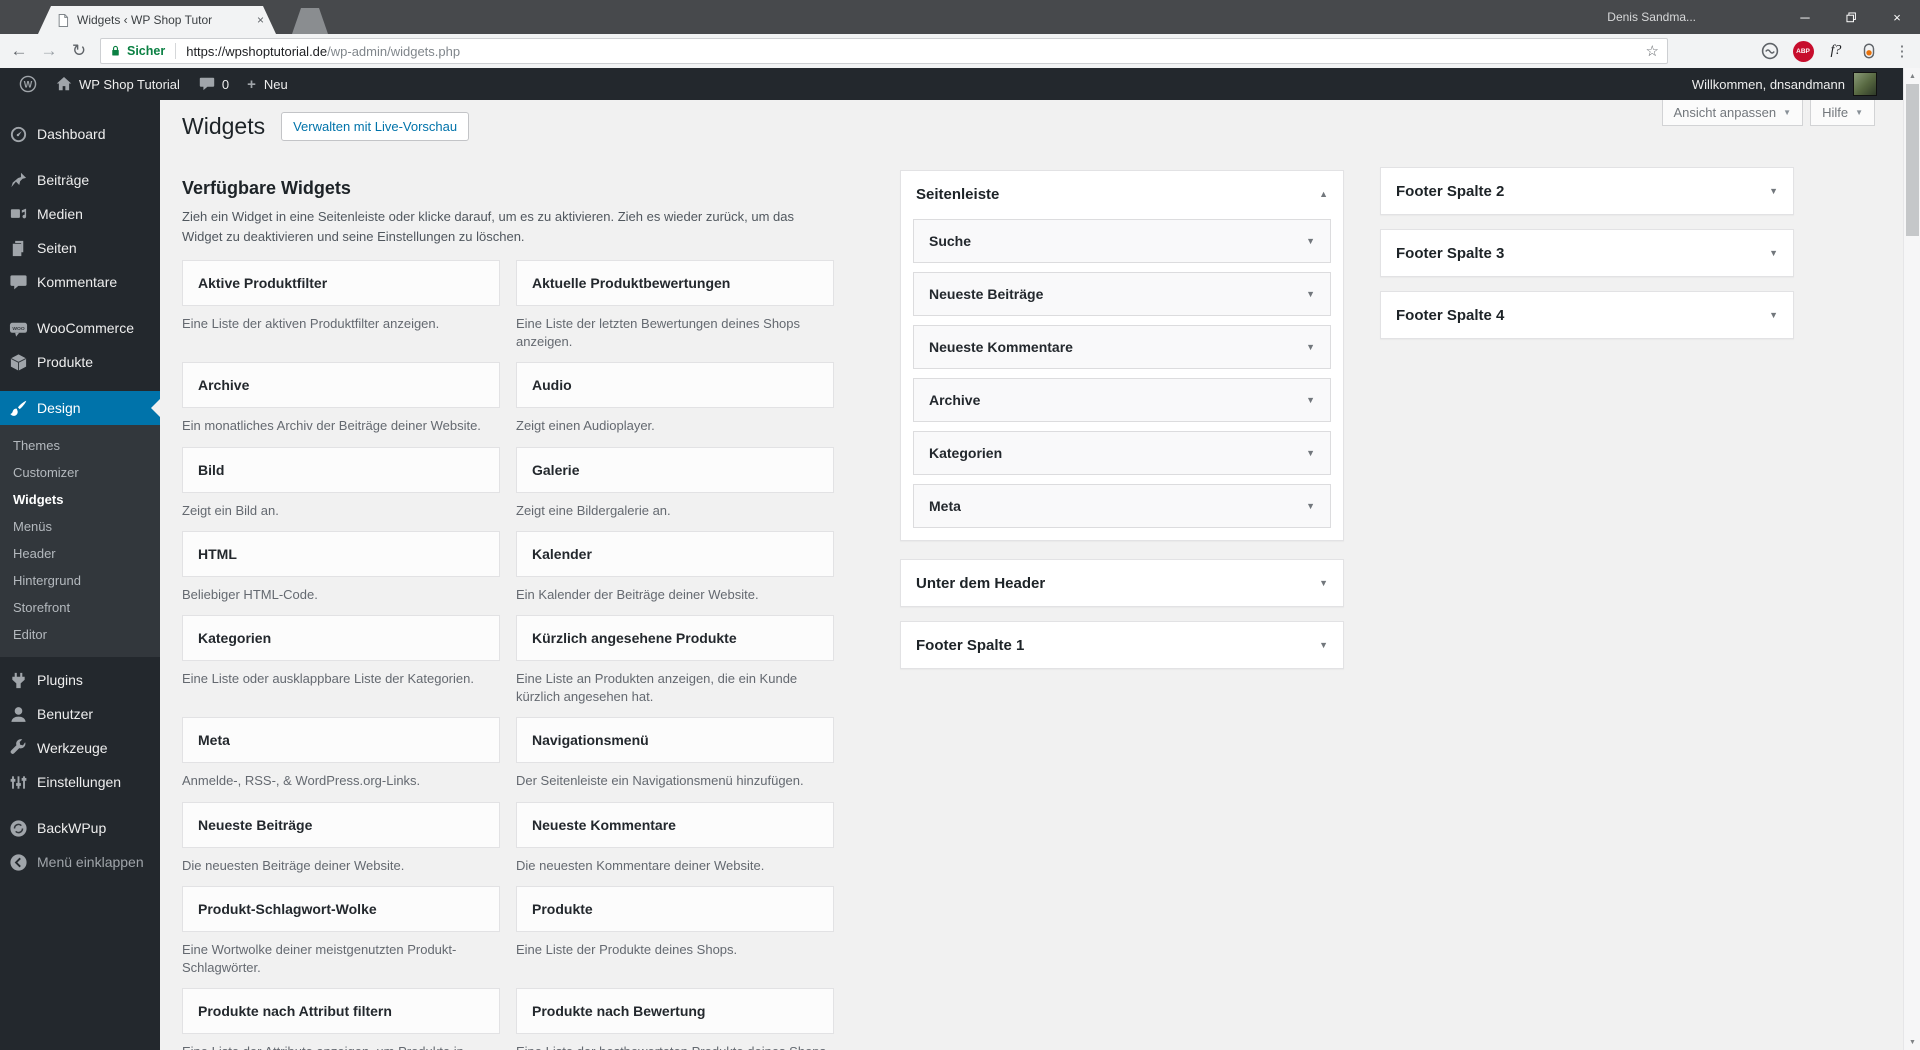 Image resolution: width=1920 pixels, height=1050 pixels. I want to click on panel-header: Footer Spalte 2 ▼, so click(1587, 191).